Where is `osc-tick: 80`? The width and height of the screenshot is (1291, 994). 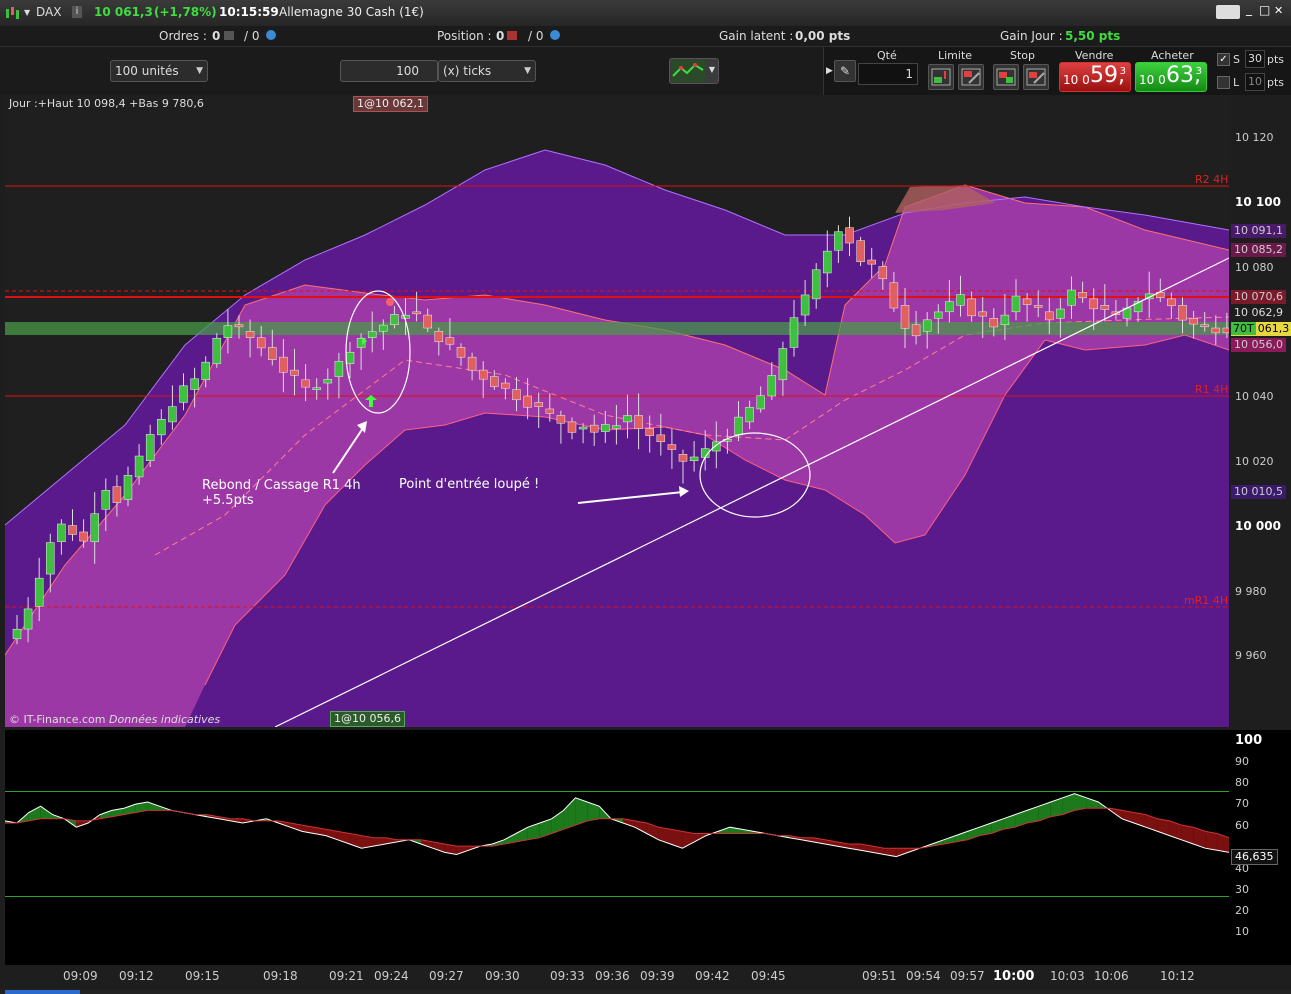
osc-tick: 80 is located at coordinates (1242, 782).